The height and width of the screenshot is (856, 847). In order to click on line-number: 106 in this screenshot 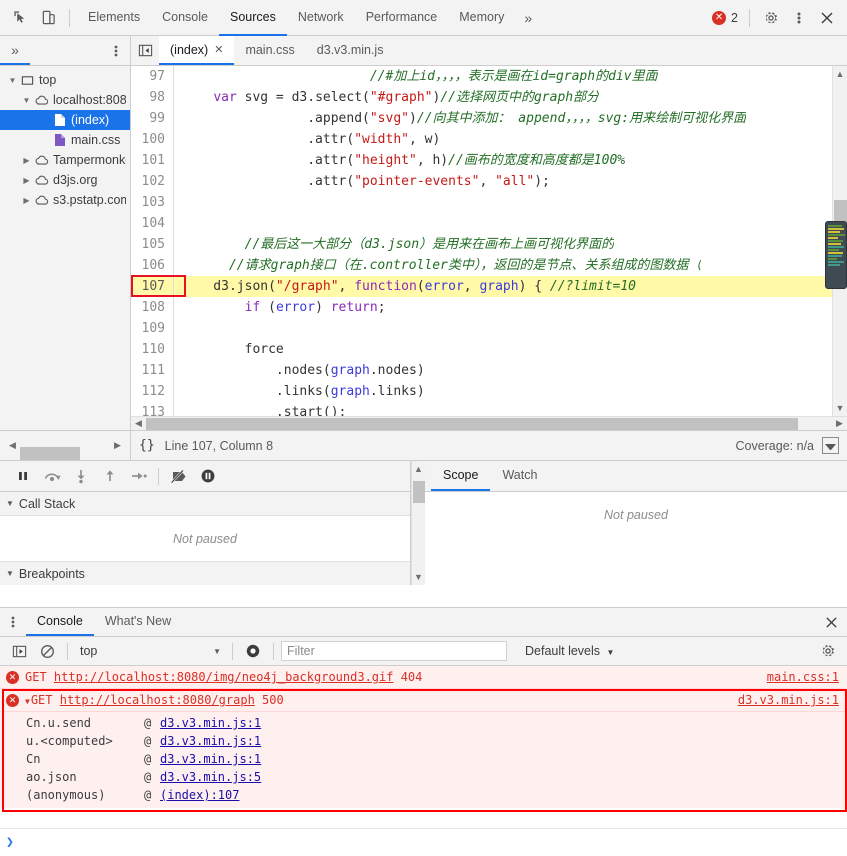, I will do `click(152, 265)`.